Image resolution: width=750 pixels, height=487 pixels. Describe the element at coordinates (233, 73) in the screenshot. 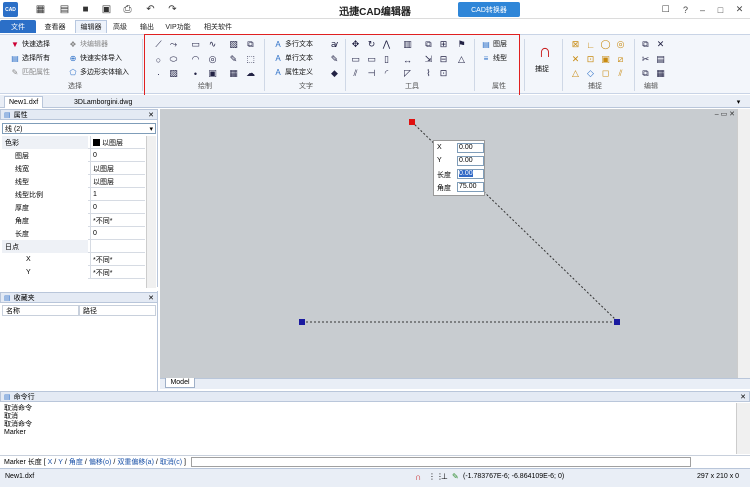

I see `table-icon: ▦` at that location.